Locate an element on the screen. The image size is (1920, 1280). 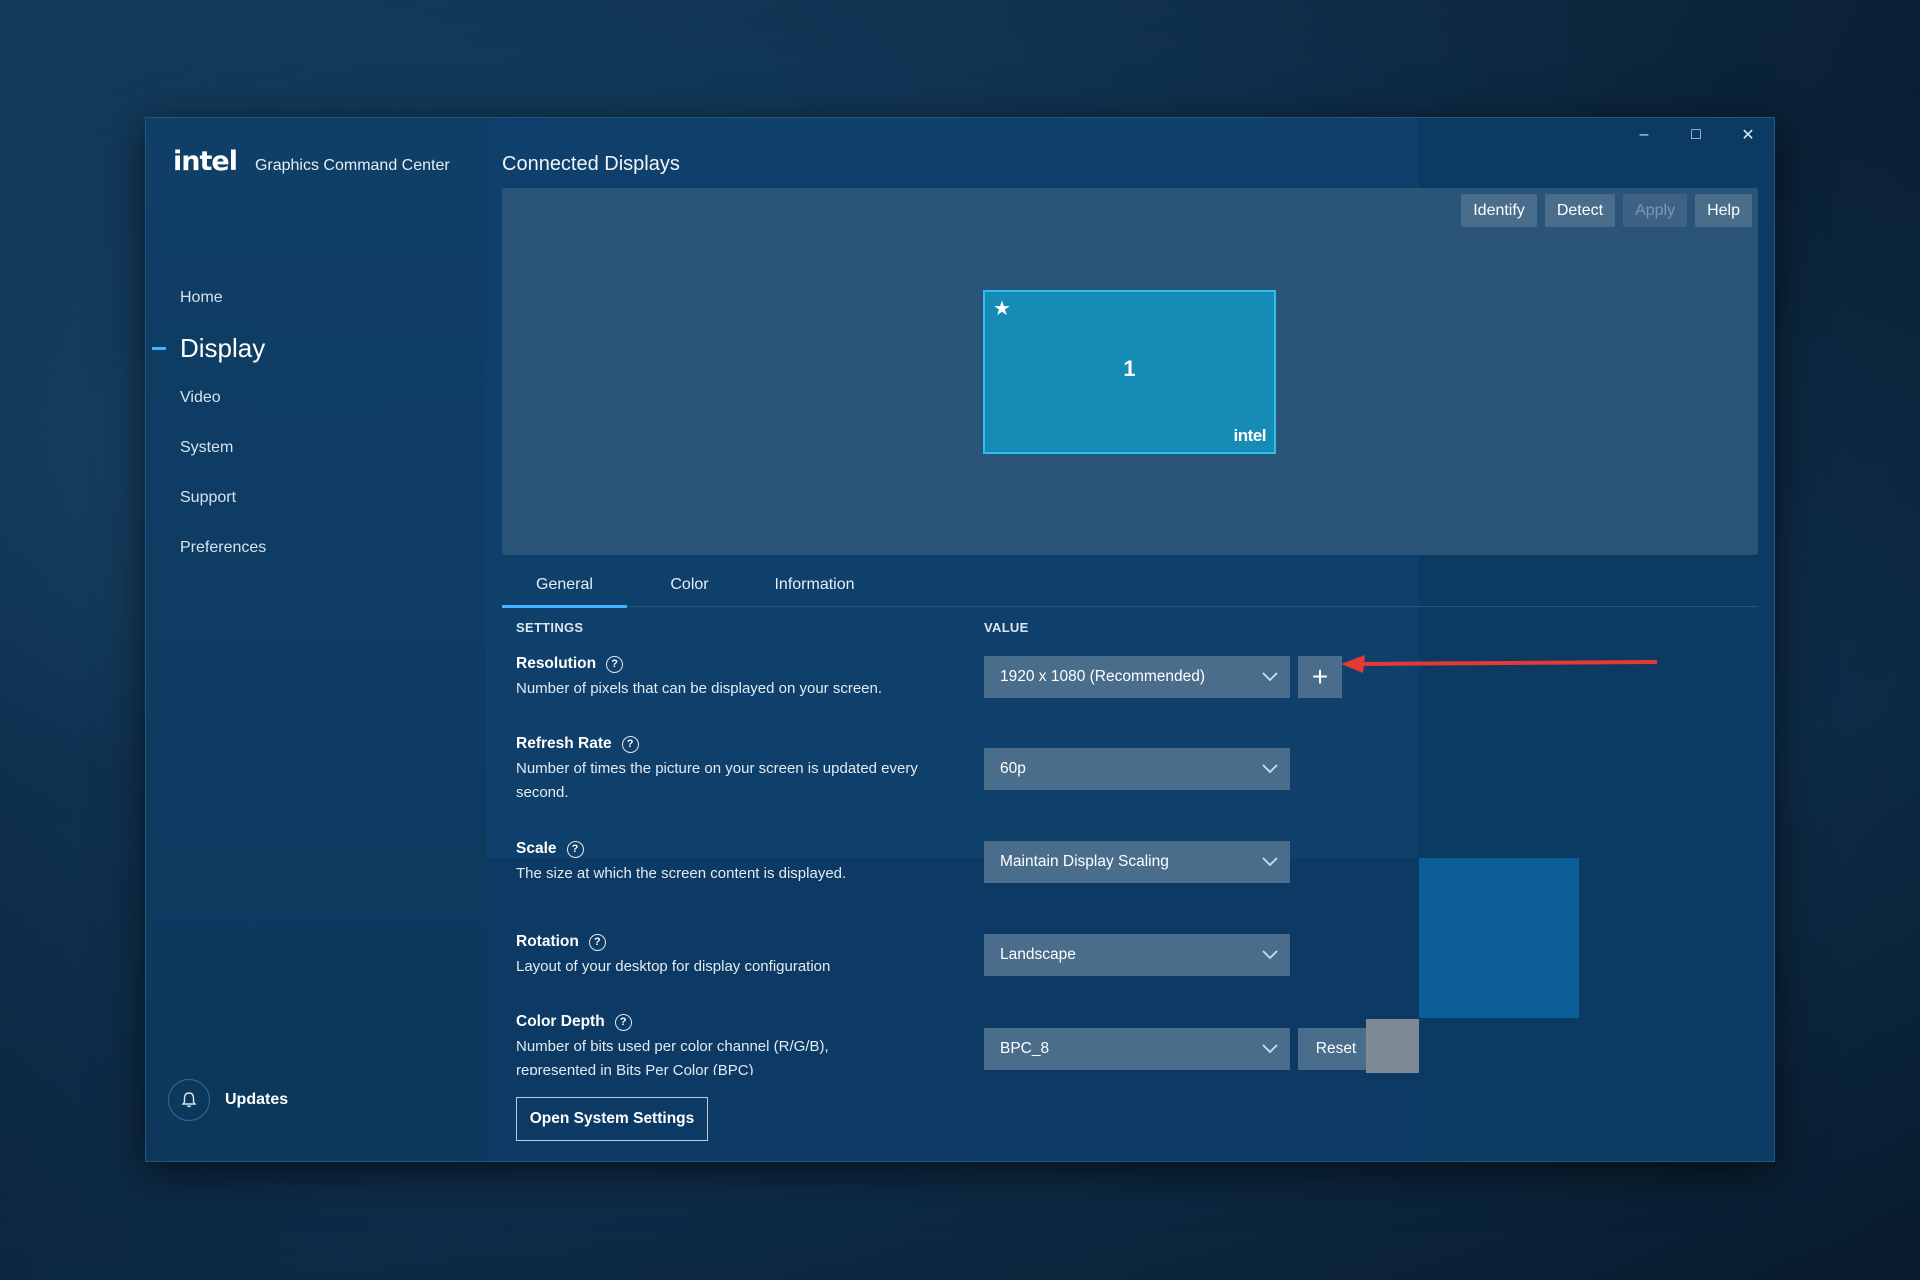
sidebar-item-system: System is located at coordinates (316, 448).